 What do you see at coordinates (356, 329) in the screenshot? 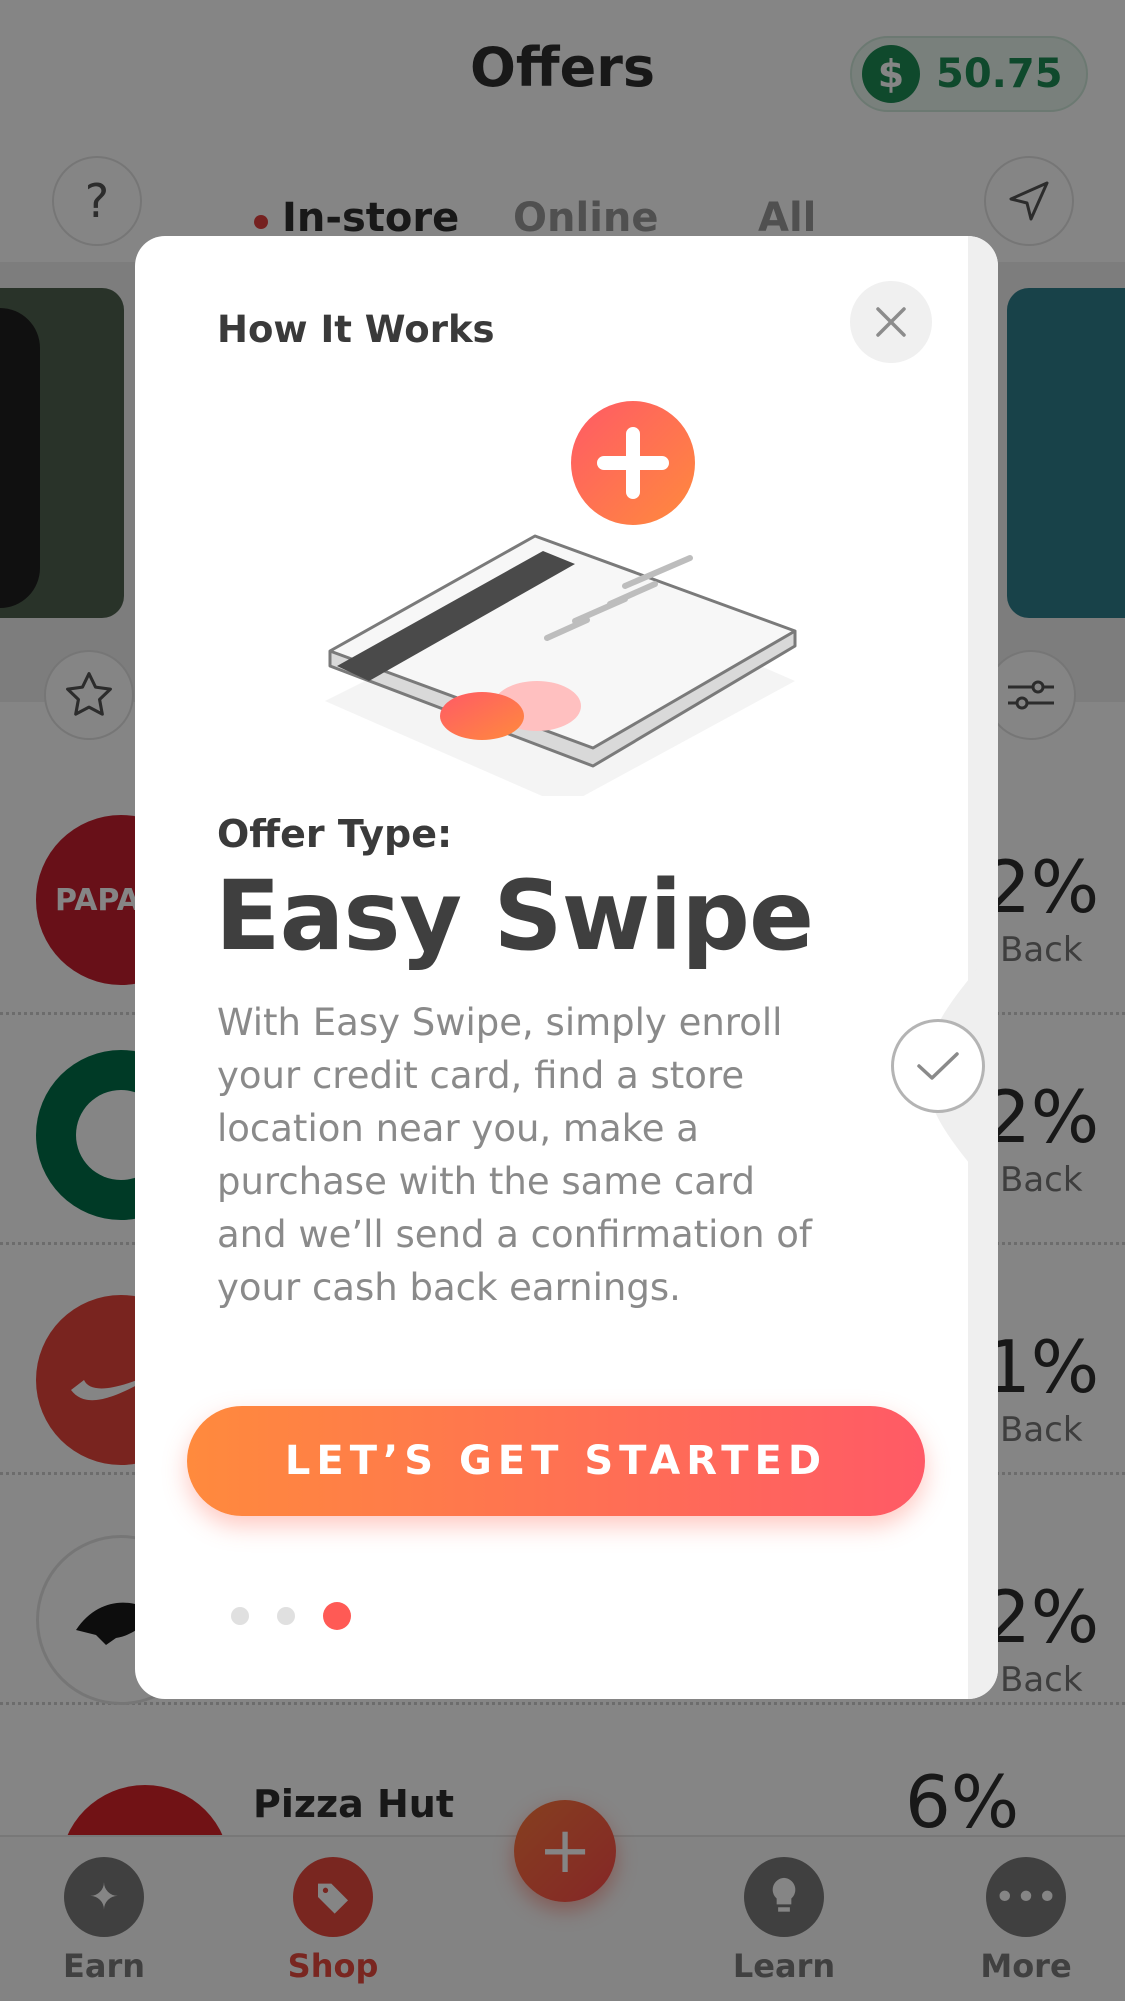
I see `modal-heading: How It Works` at bounding box center [356, 329].